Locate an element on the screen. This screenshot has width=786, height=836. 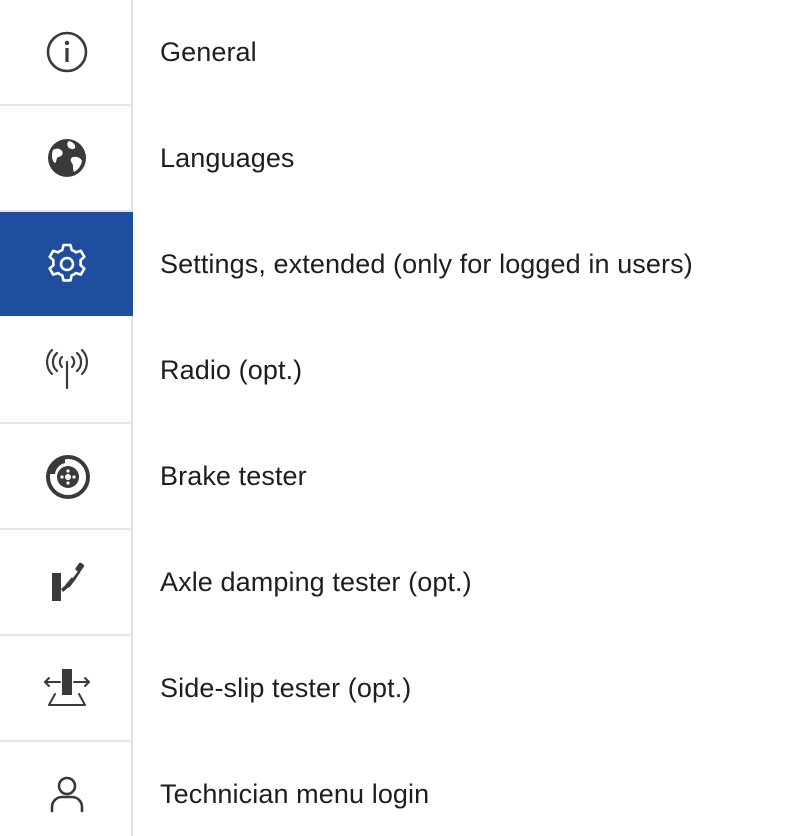
menu-item-label: Axle damping tester (opt.) is located at coordinates (316, 581).